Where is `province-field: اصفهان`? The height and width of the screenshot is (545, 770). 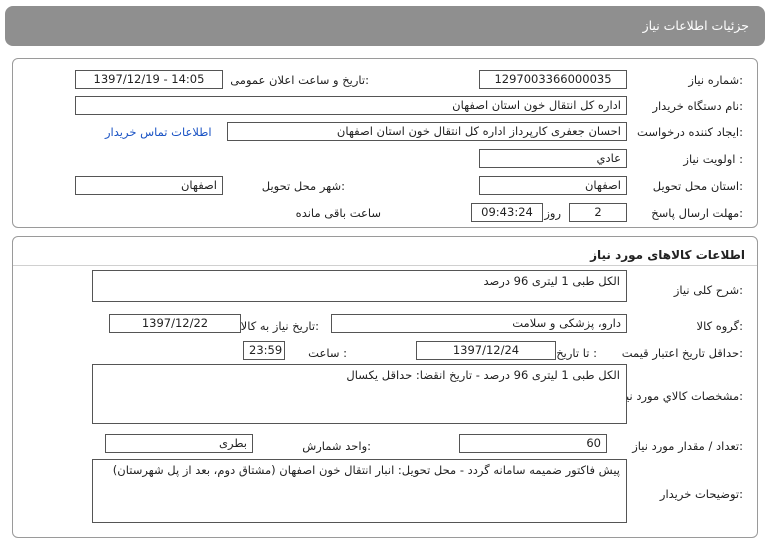
province-field: اصفهان is located at coordinates (553, 185).